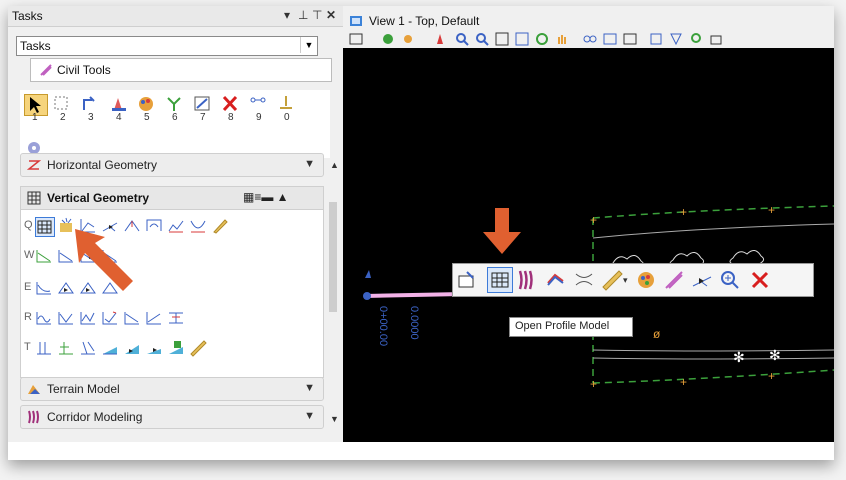 The image size is (846, 480). Describe the element at coordinates (383, 326) in the screenshot. I see `station-label: 0+00.00` at that location.